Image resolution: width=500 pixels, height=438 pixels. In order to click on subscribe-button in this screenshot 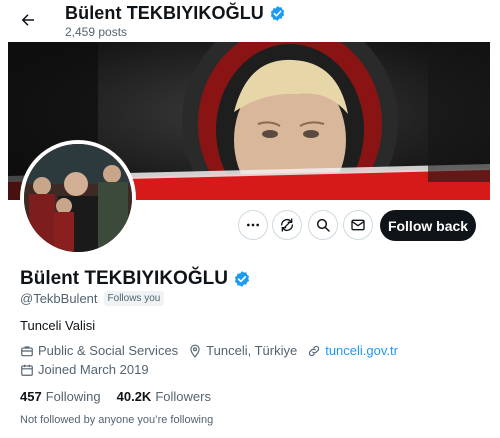, I will do `click(287, 225)`.